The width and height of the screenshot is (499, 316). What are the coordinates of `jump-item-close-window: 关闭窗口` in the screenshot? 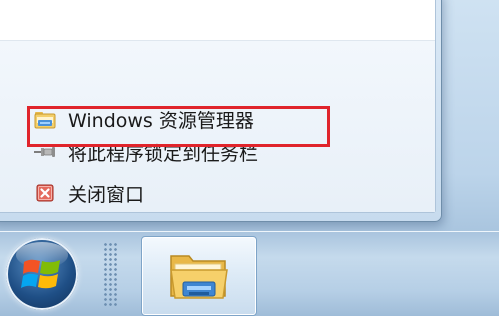 It's located at (89, 193).